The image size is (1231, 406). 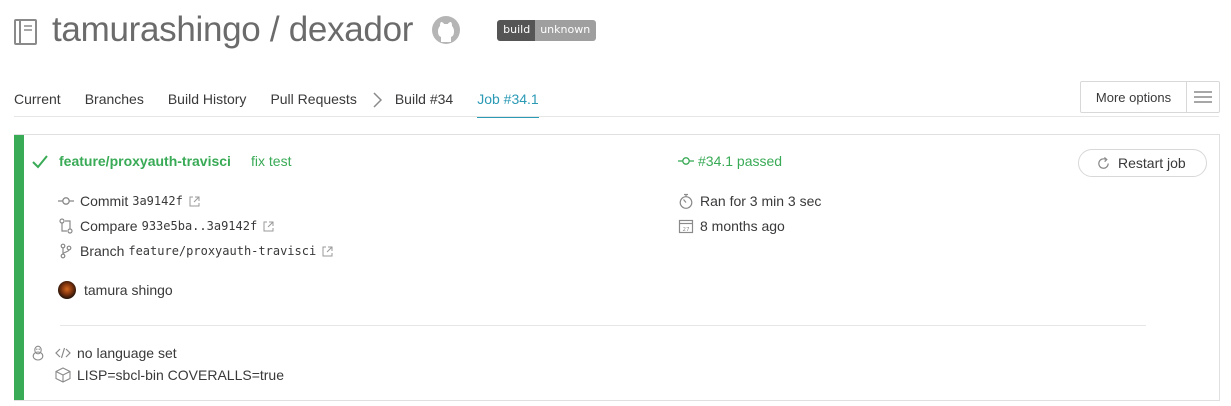 I want to click on tab-build-history: Build History, so click(x=207, y=100).